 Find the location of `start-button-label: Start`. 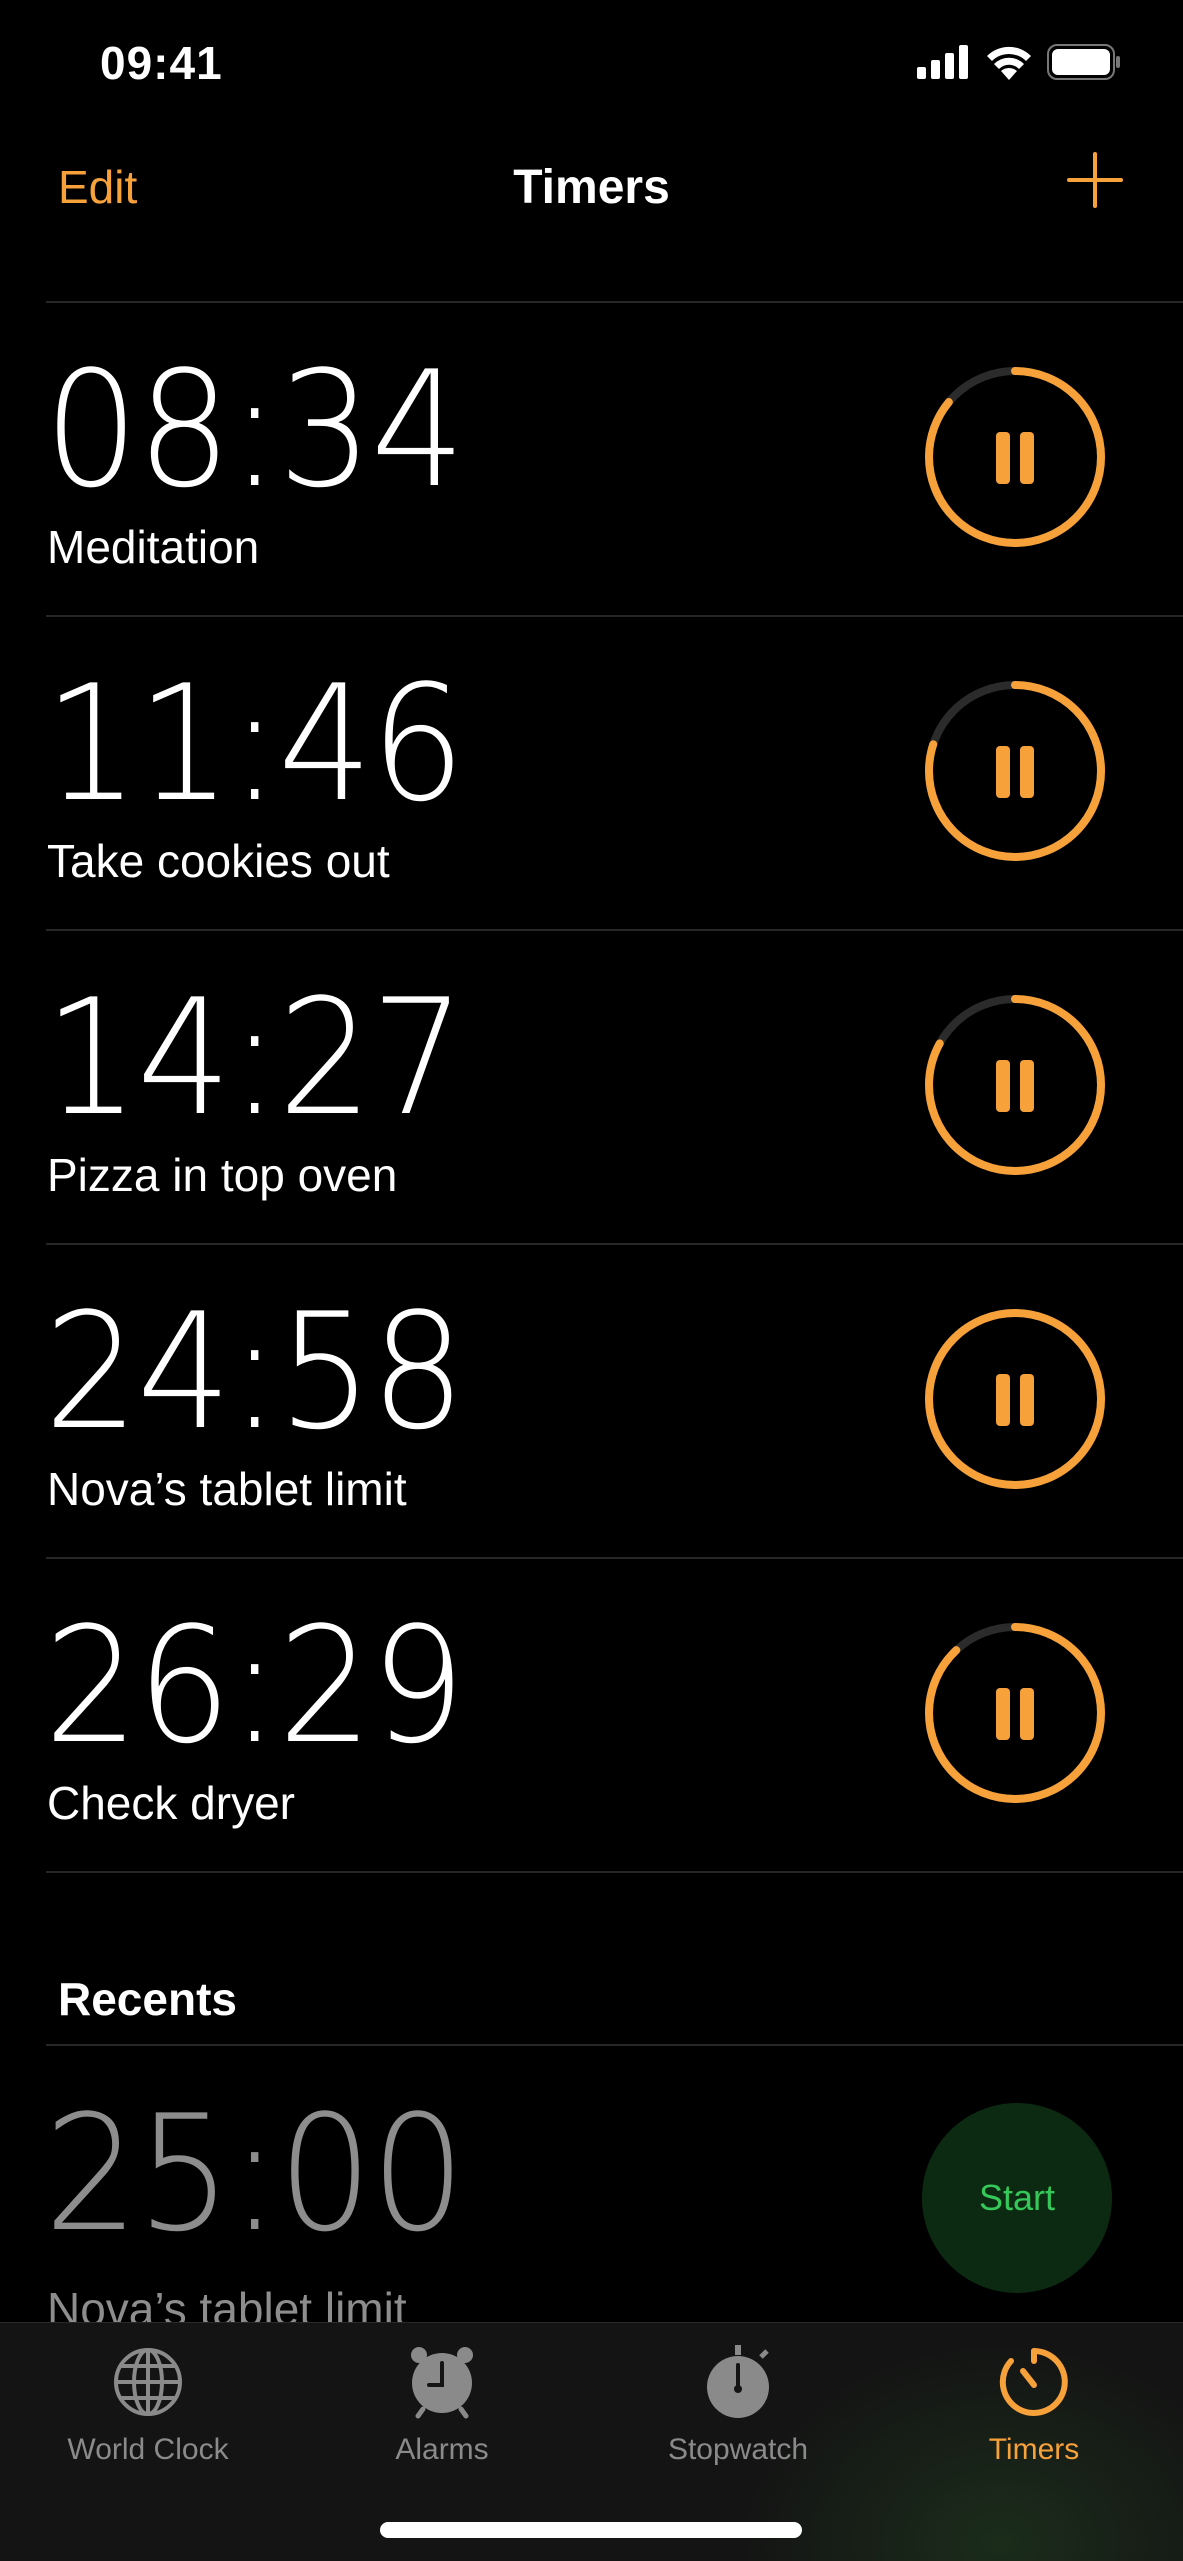

start-button-label: Start is located at coordinates (1017, 2197).